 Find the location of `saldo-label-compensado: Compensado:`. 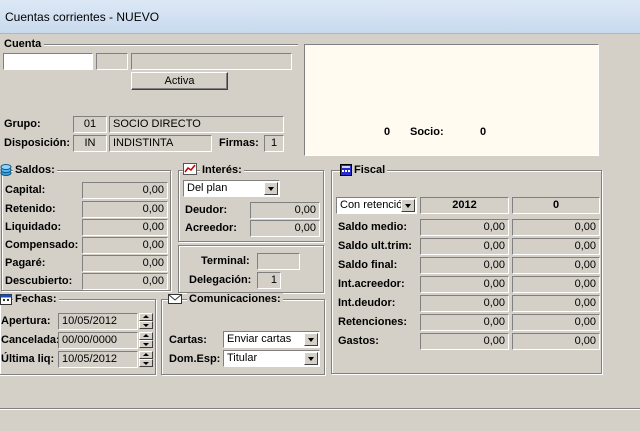

saldo-label-compensado: Compensado: is located at coordinates (42, 245).